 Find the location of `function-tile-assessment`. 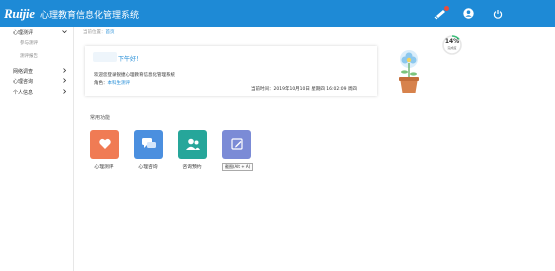

function-tile-assessment is located at coordinates (104, 144).